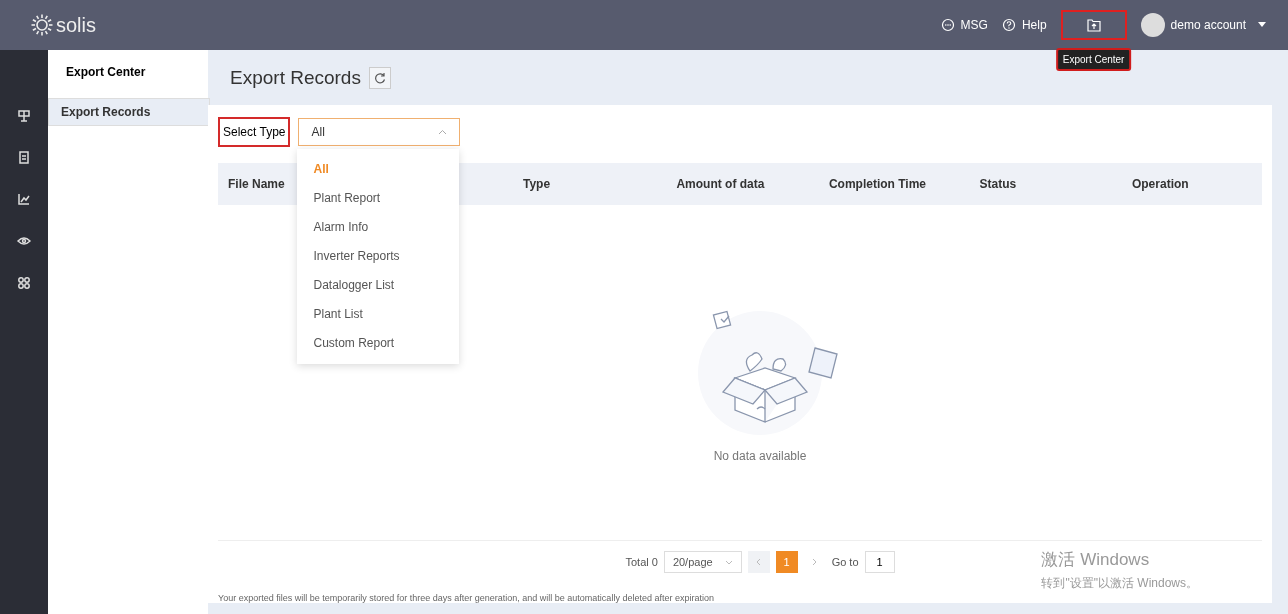 The image size is (1288, 614). What do you see at coordinates (720, 184) in the screenshot?
I see `column-header: Amount of data` at bounding box center [720, 184].